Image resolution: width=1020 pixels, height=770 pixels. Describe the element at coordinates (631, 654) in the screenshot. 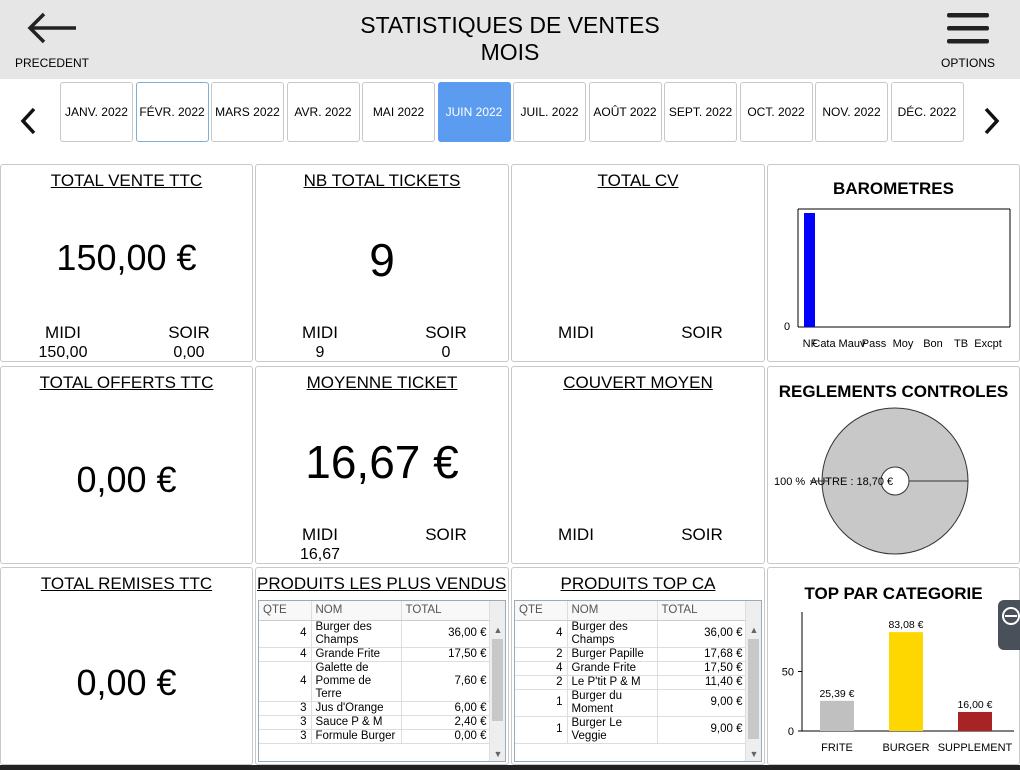

I see `table-row: 2 Burger Papille 17,68 €` at that location.